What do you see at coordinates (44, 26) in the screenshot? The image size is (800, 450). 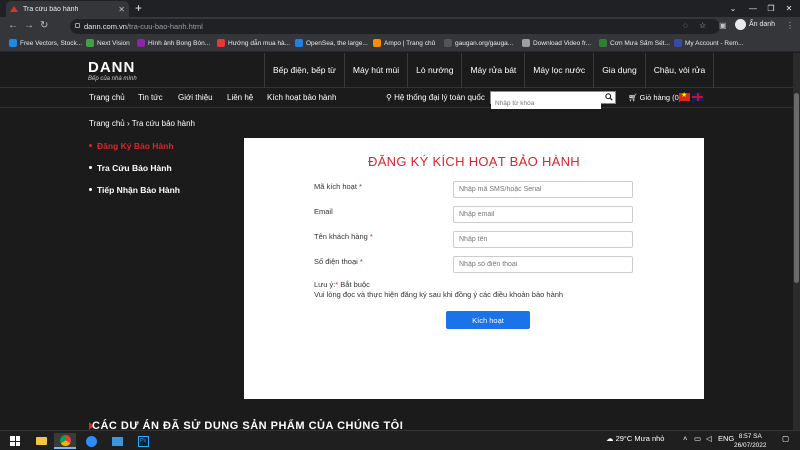 I see `reload-icon: ↻` at bounding box center [44, 26].